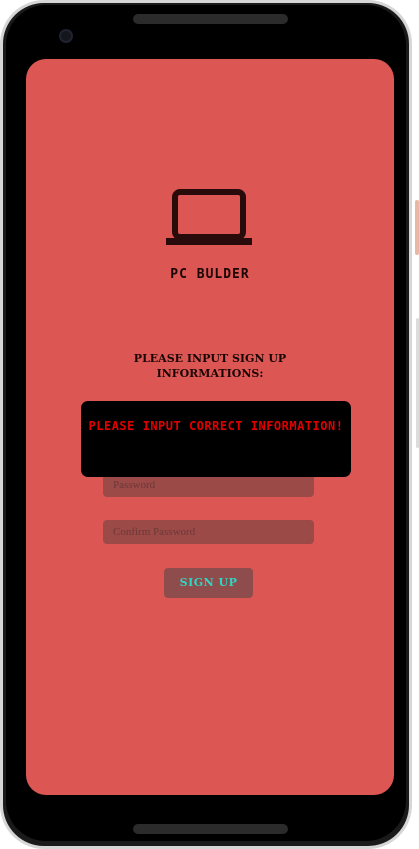 The width and height of the screenshot is (419, 849). What do you see at coordinates (417, 227) in the screenshot?
I see `power-button` at bounding box center [417, 227].